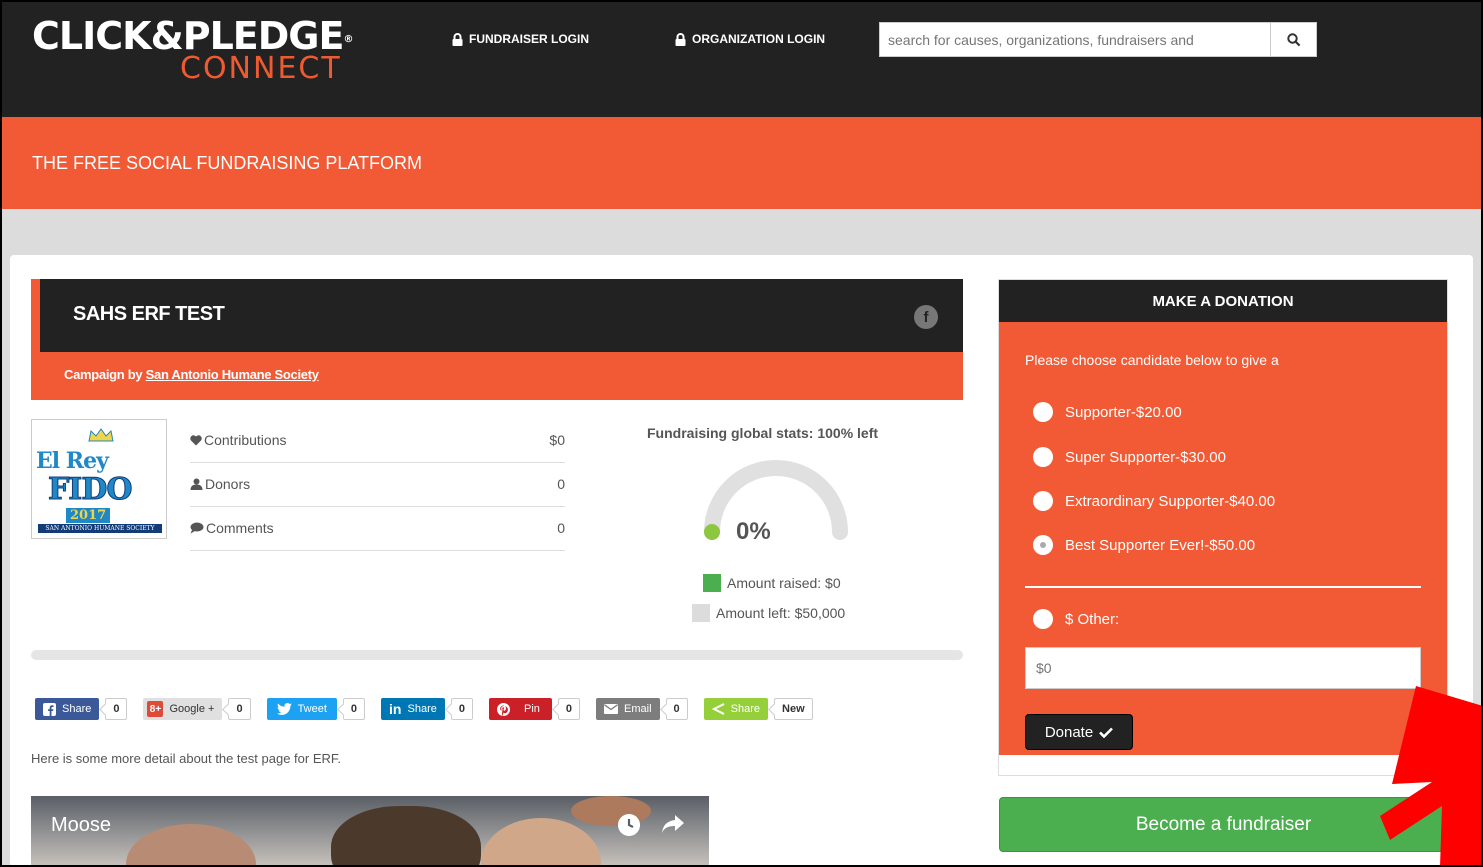 This screenshot has width=1483, height=867. What do you see at coordinates (784, 583) in the screenshot?
I see `amount-raised-text: Amount raised: $0` at bounding box center [784, 583].